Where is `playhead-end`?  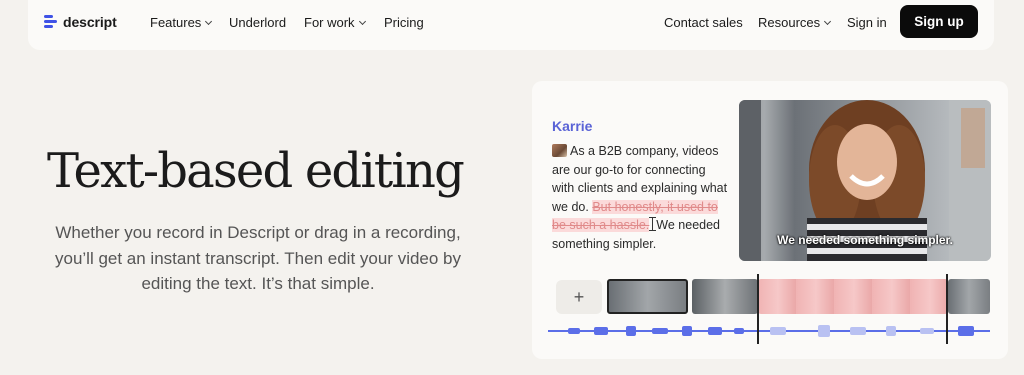 playhead-end is located at coordinates (947, 309).